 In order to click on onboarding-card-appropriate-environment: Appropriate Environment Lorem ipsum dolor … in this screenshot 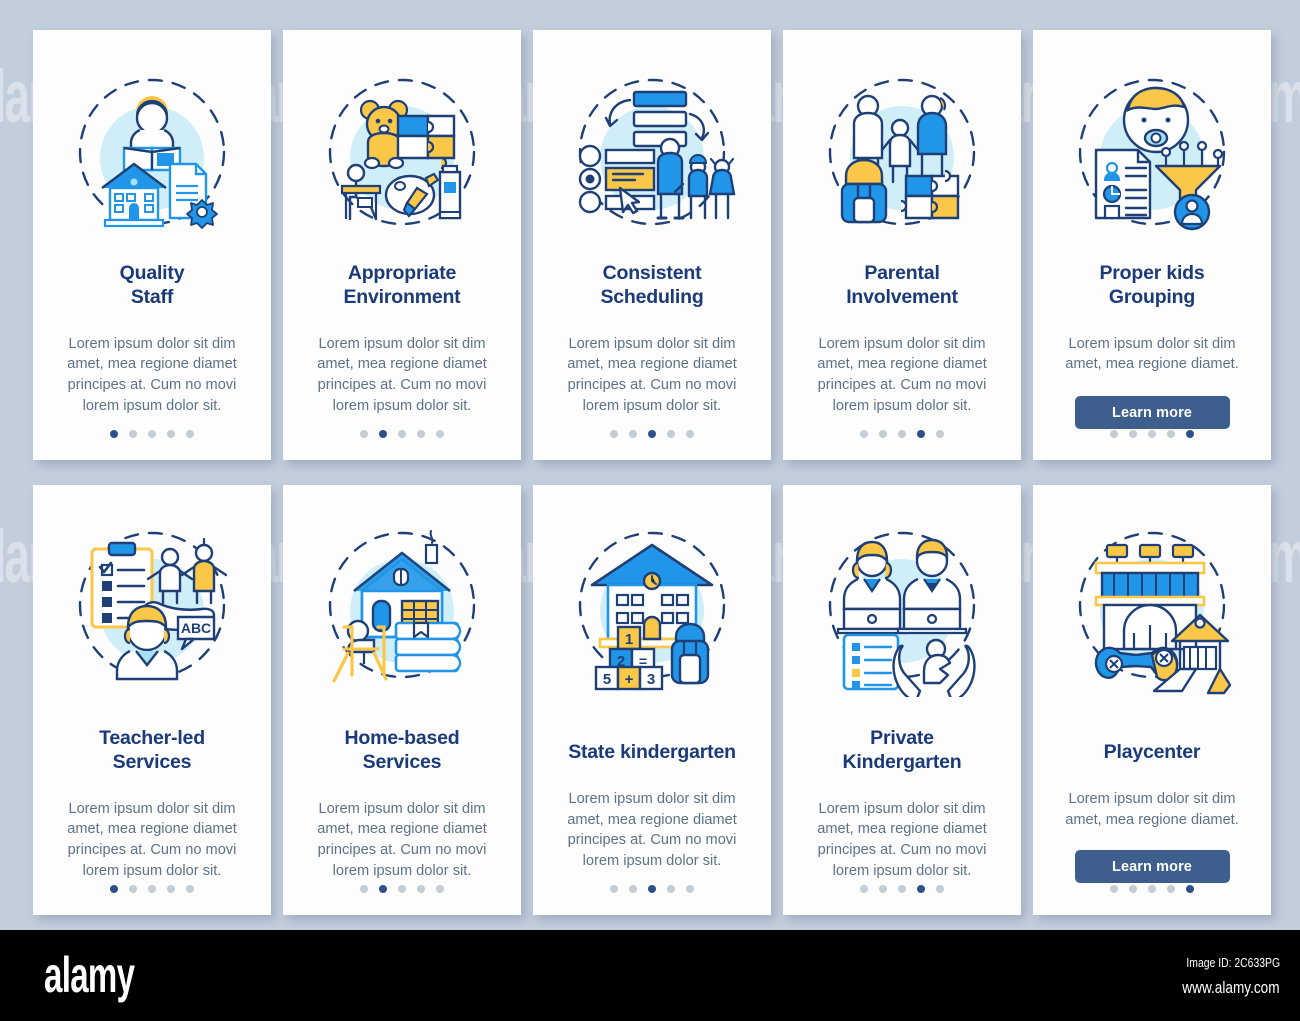, I will do `click(402, 245)`.